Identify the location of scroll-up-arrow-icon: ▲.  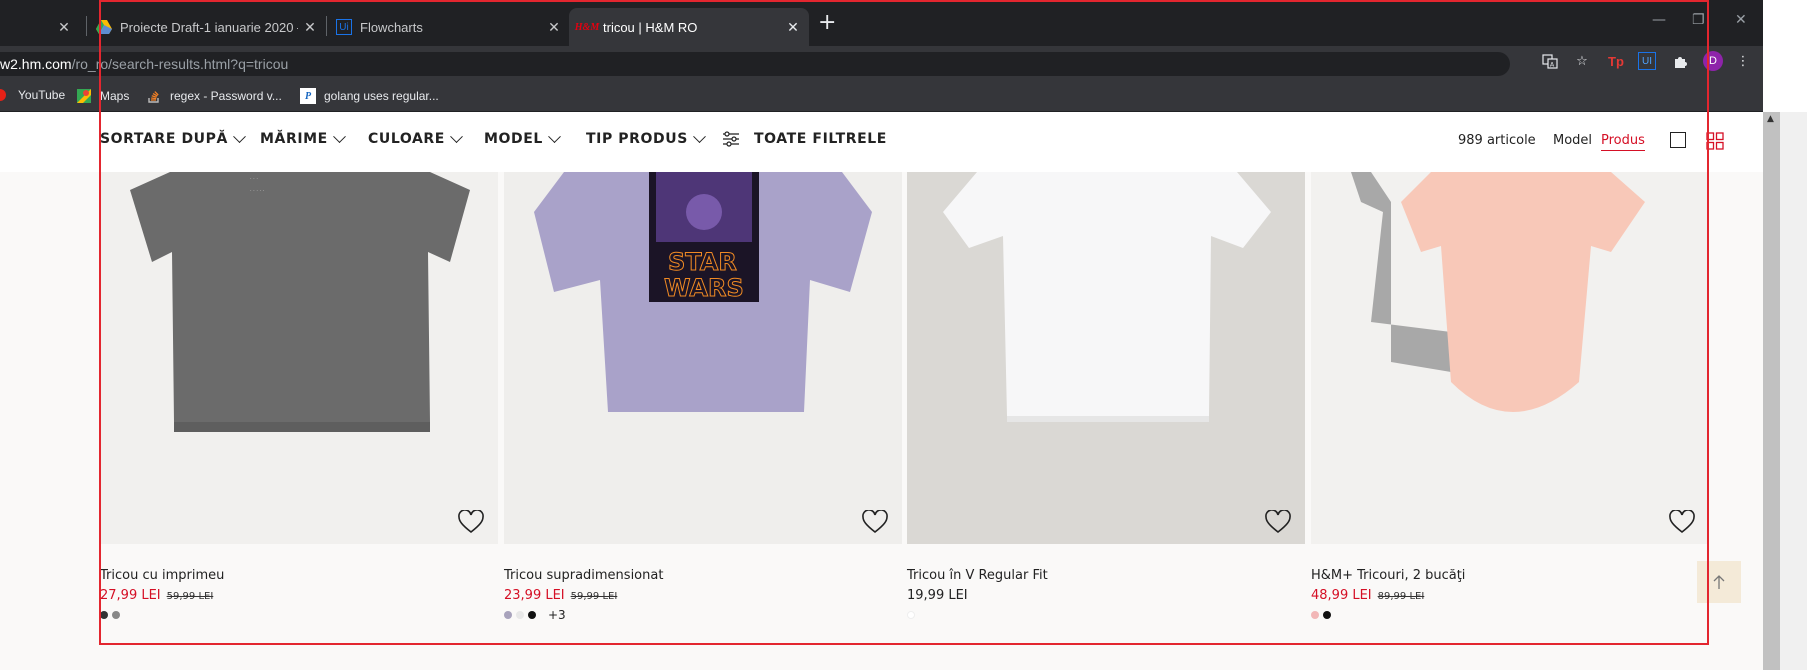
(1770, 119).